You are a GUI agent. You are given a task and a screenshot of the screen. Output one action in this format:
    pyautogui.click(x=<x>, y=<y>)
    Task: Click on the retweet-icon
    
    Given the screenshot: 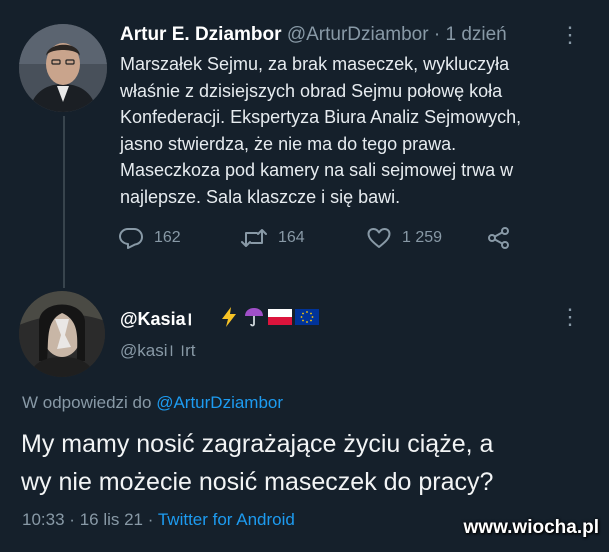 What is the action you would take?
    pyautogui.click(x=254, y=238)
    